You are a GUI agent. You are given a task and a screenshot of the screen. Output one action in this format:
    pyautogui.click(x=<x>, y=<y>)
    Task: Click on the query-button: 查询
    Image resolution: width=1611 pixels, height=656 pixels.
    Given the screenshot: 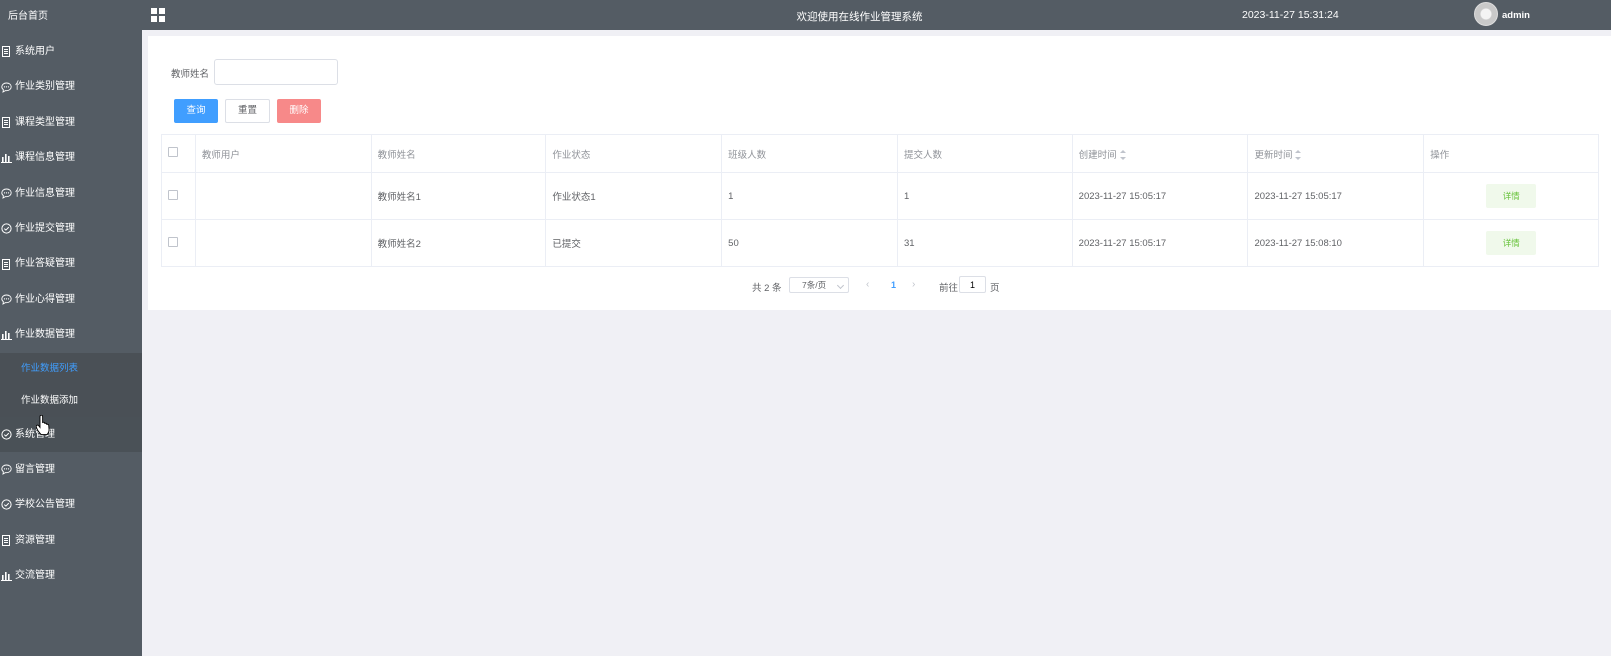 What is the action you would take?
    pyautogui.click(x=196, y=111)
    